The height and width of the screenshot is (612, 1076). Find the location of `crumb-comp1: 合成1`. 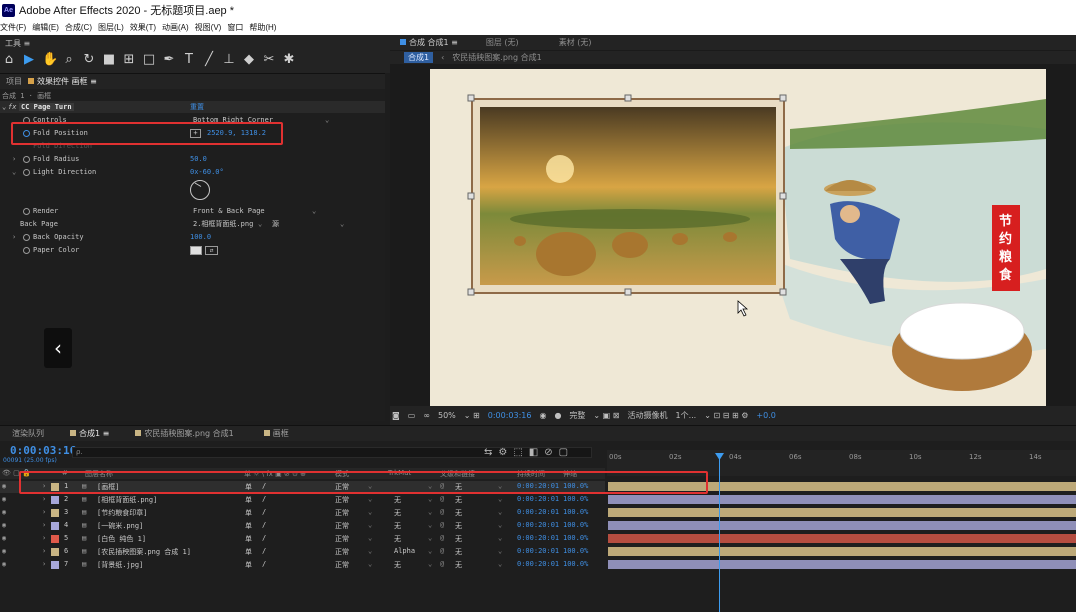

crumb-comp1: 合成1 is located at coordinates (419, 57).